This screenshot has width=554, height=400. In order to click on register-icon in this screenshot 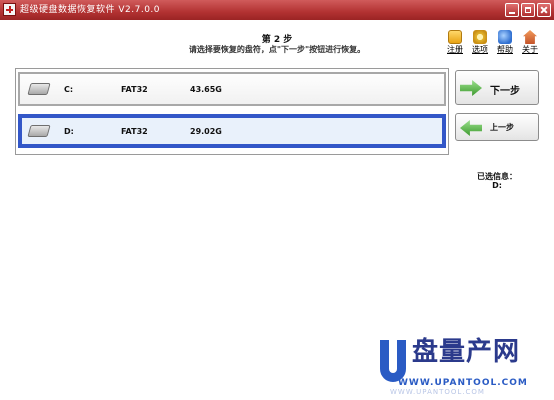, I will do `click(455, 37)`.